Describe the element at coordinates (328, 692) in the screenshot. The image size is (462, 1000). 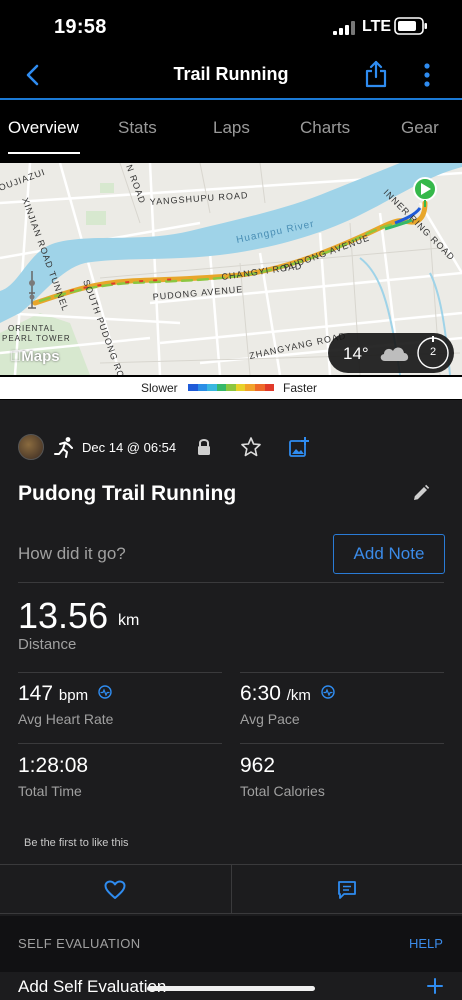
I see `pace-sensor-icon` at that location.